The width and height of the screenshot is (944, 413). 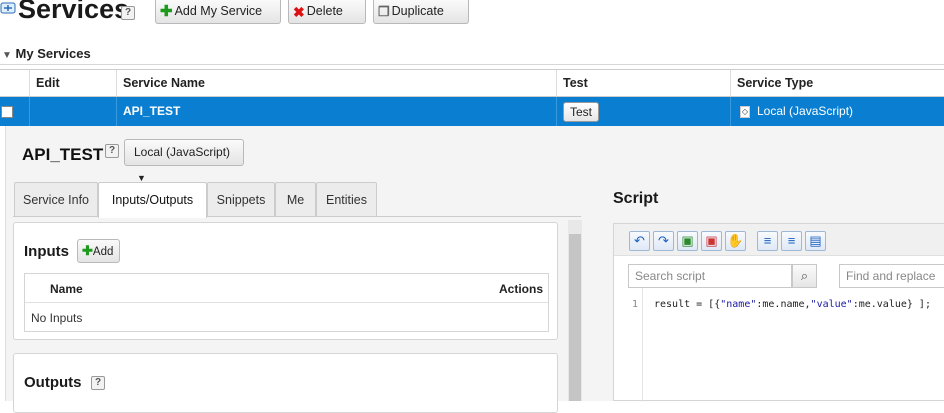 What do you see at coordinates (7, 112) in the screenshot?
I see `row-checkbox` at bounding box center [7, 112].